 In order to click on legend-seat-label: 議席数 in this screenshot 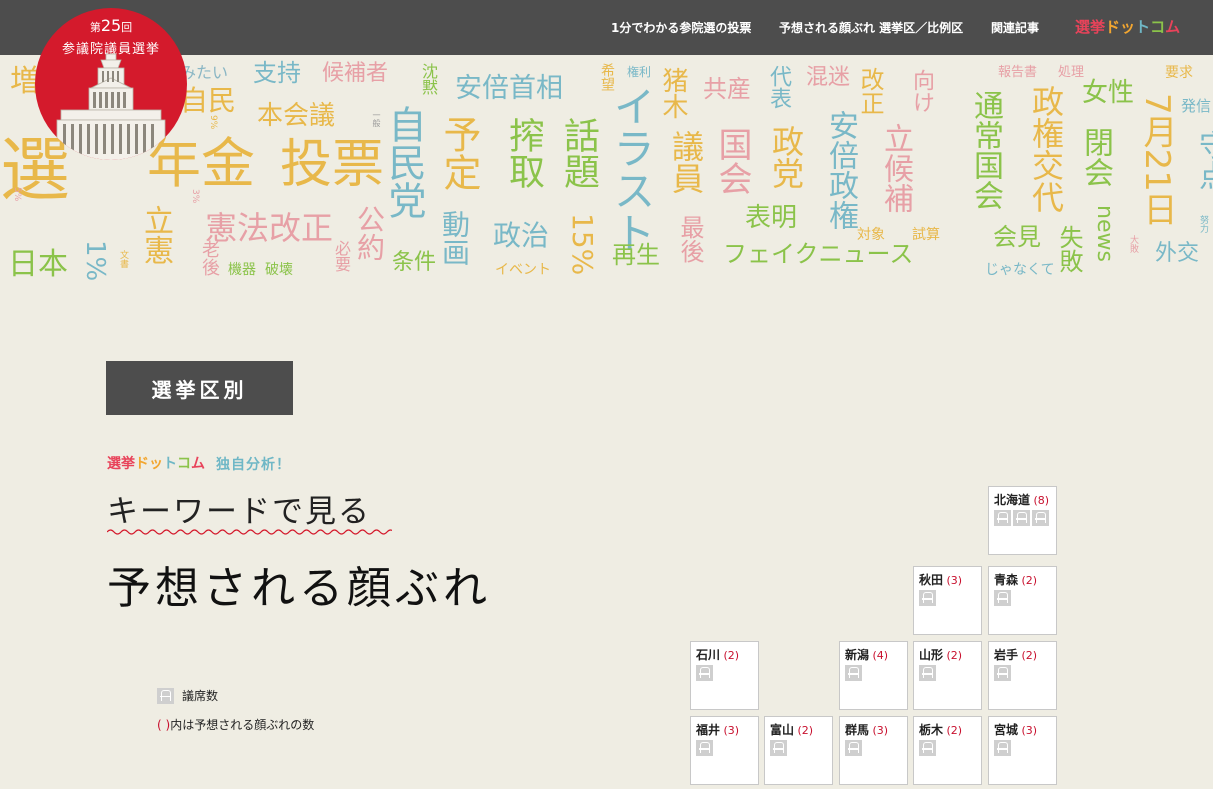, I will do `click(200, 696)`.